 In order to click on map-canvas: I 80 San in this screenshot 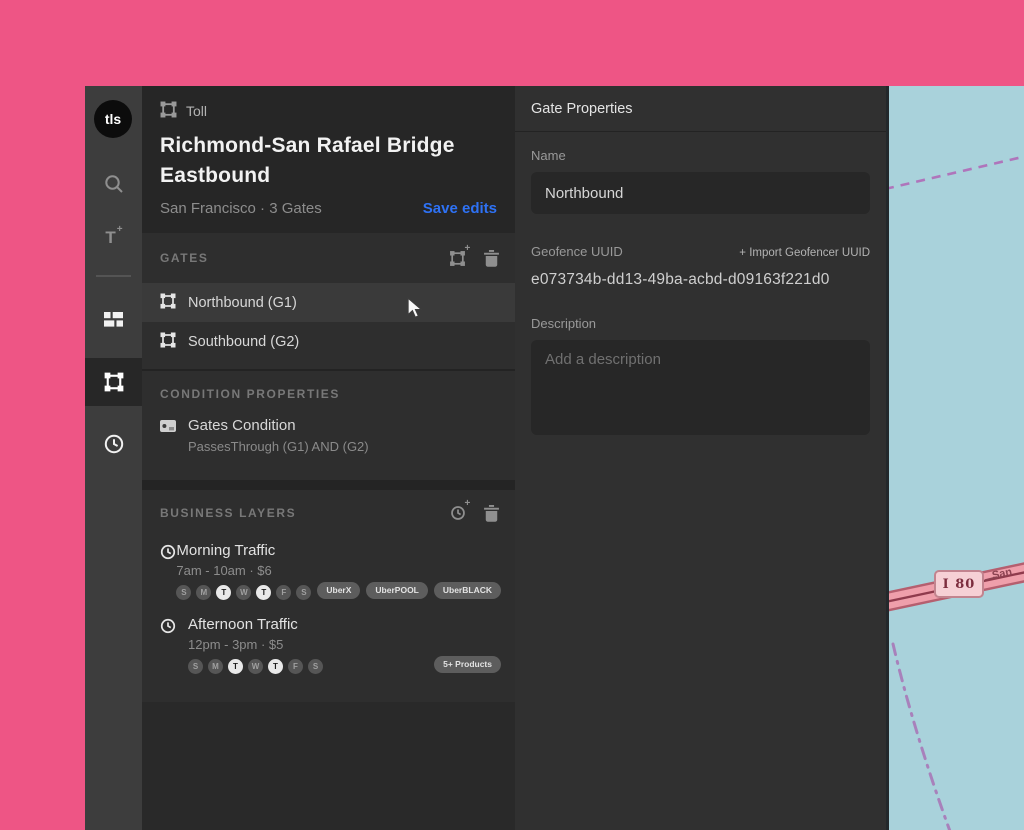, I will do `click(955, 458)`.